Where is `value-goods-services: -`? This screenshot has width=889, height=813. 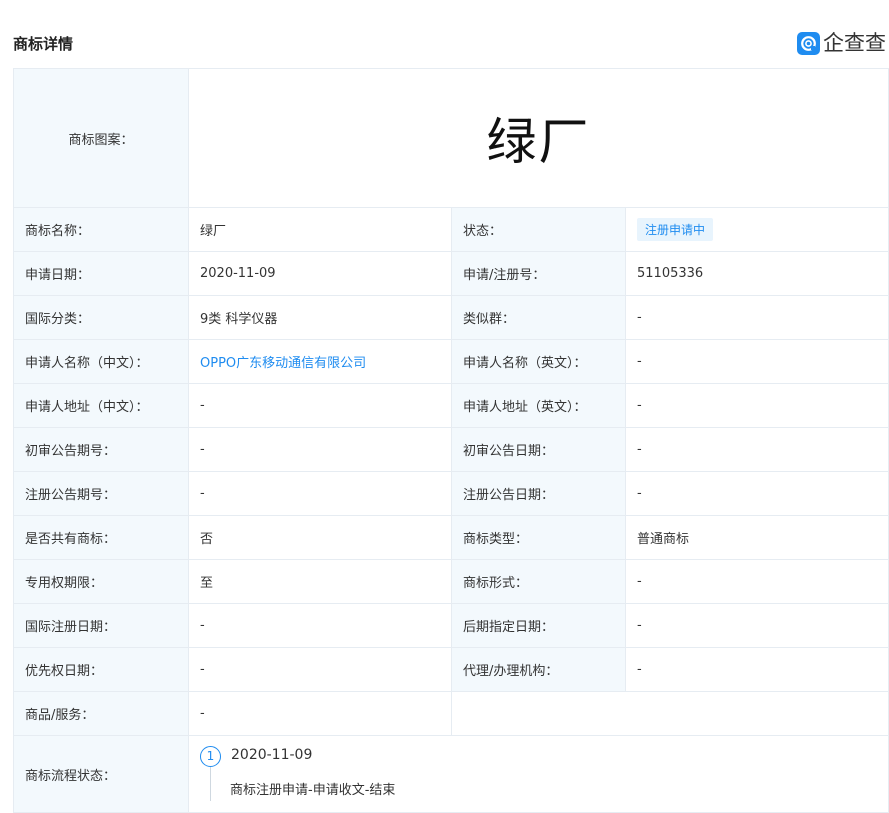 value-goods-services: - is located at coordinates (320, 713).